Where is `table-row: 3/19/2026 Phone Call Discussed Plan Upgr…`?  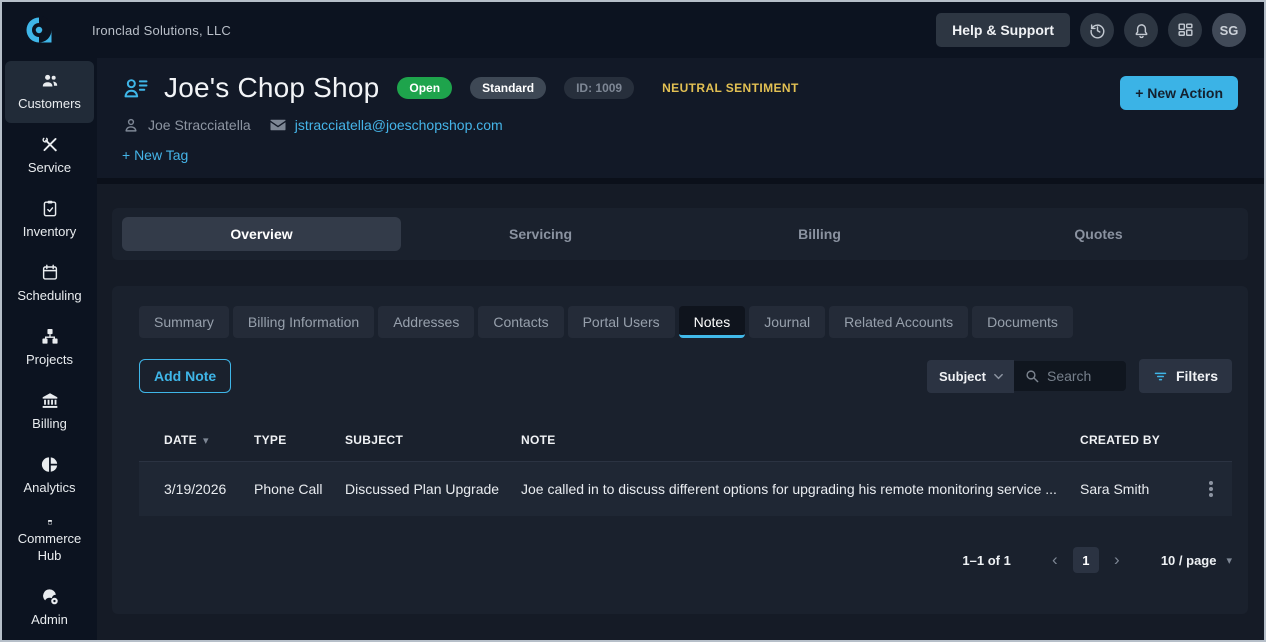
table-row: 3/19/2026 Phone Call Discussed Plan Upgr… is located at coordinates (685, 488).